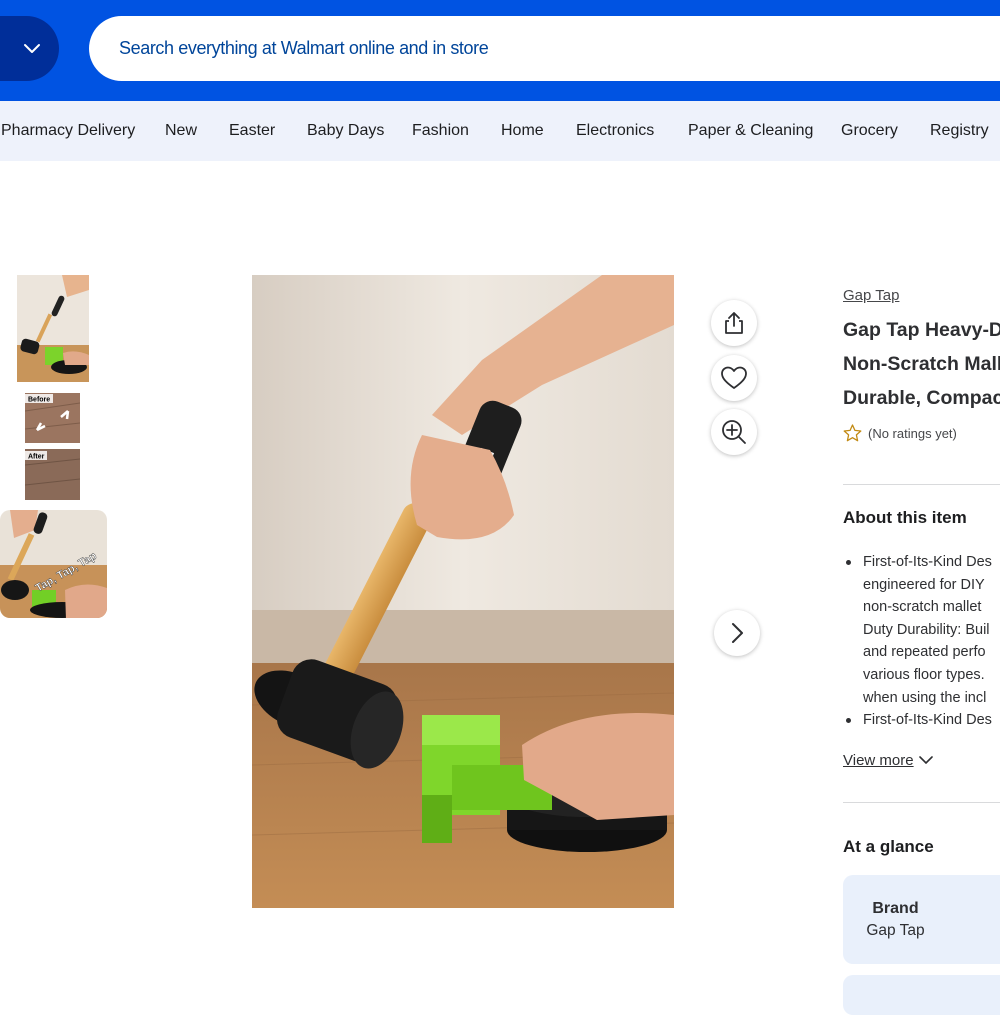 The image size is (1000, 1015). What do you see at coordinates (68, 131) in the screenshot?
I see `nav-item-pharmacy-delivery: Pharmacy Delivery` at bounding box center [68, 131].